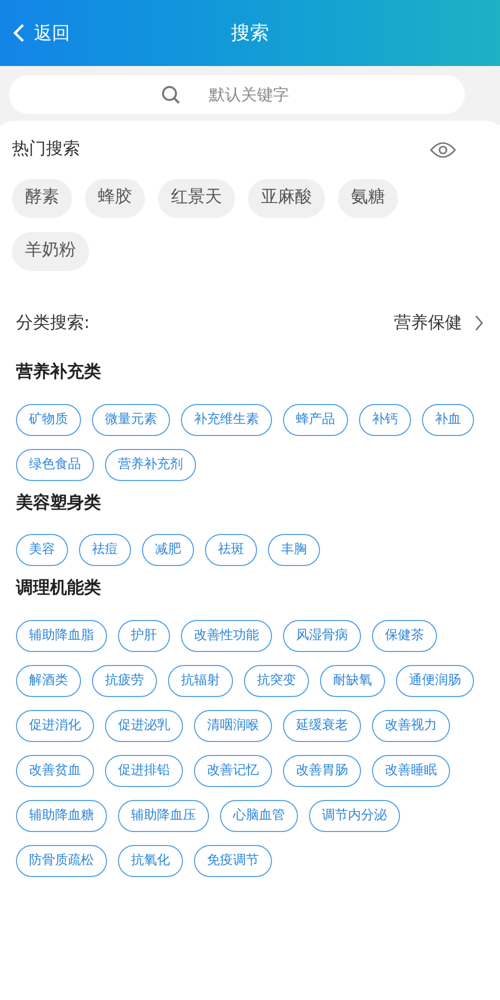 This screenshot has height=1000, width=500. I want to click on category-tag: 绿色食品, so click(55, 464).